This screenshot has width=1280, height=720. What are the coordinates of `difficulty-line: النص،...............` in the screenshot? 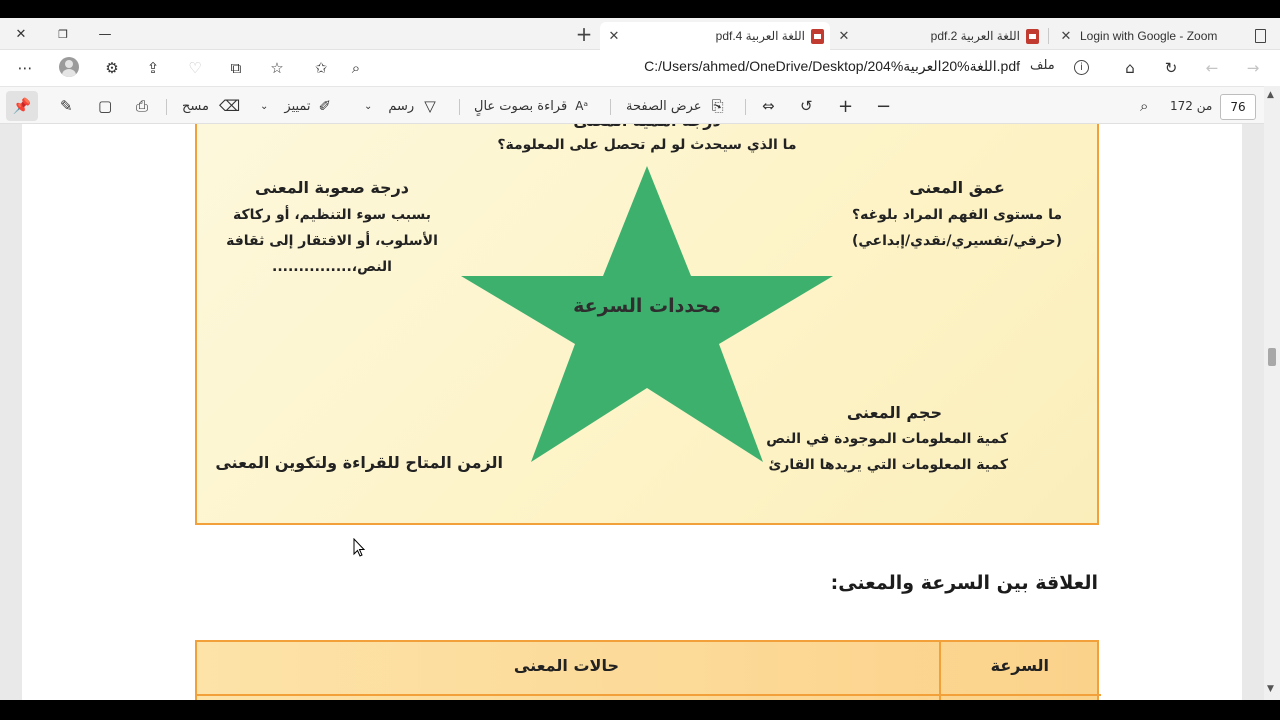 It's located at (332, 267).